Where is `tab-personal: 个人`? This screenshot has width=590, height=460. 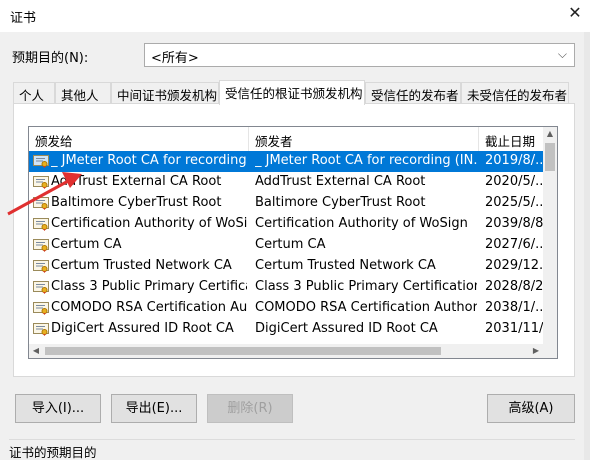 tab-personal: 个人 is located at coordinates (34, 93).